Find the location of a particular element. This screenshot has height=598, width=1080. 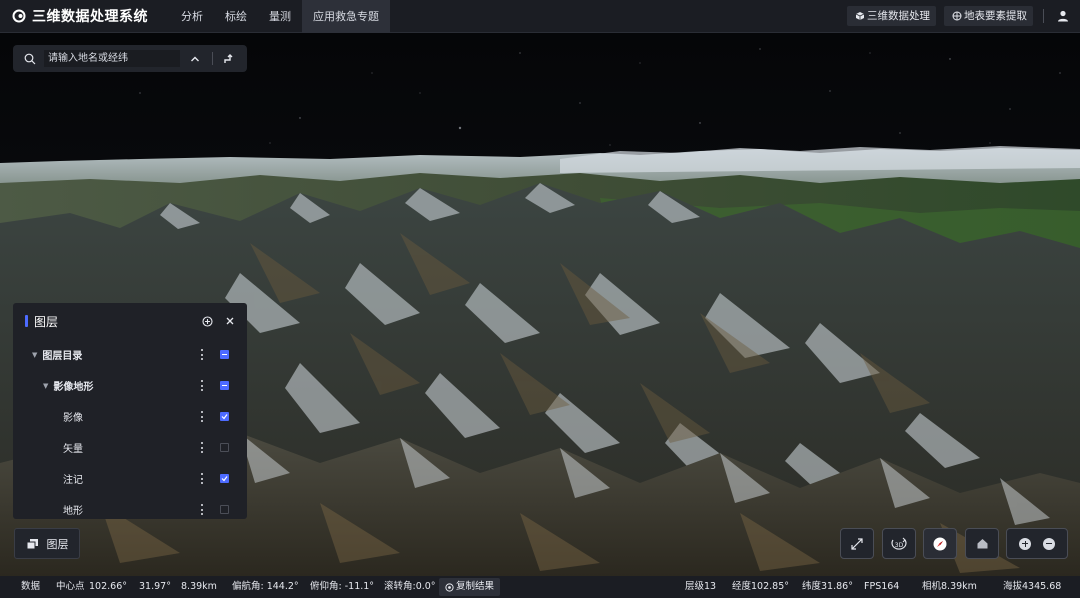

tree-label: 图层目录 is located at coordinates (62, 356).